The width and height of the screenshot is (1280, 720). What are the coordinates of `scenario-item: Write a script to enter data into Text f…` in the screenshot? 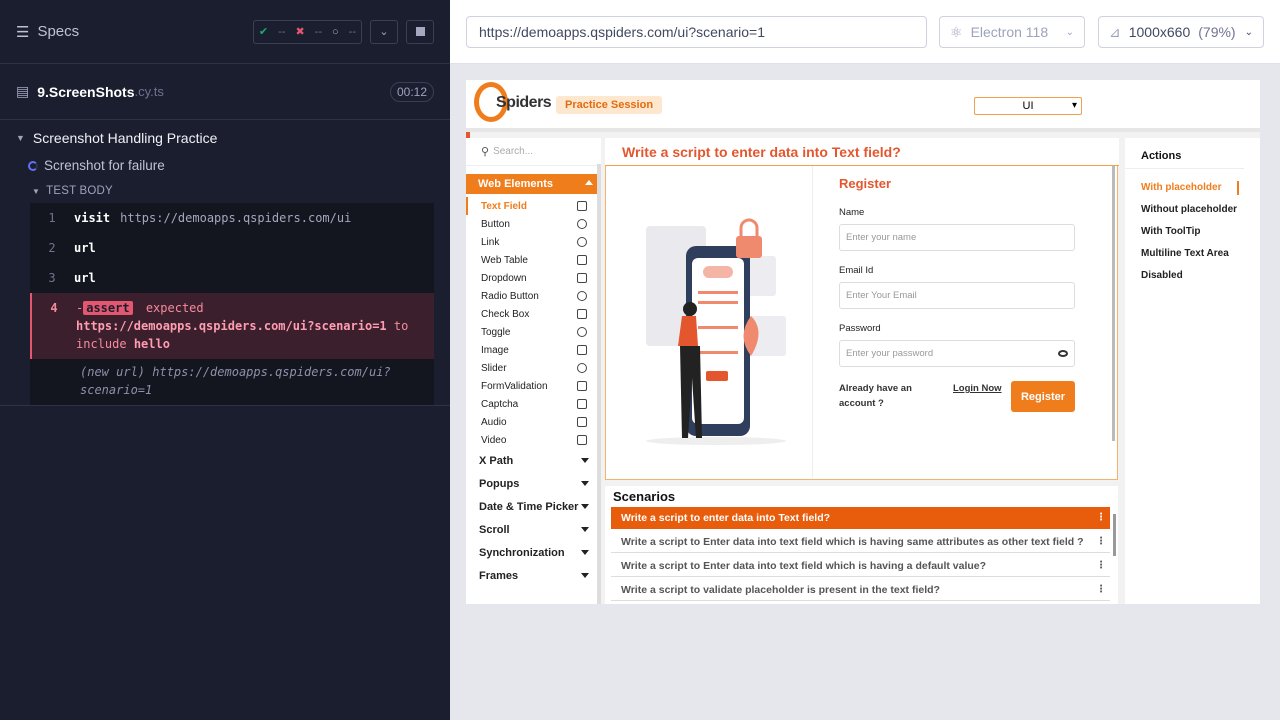 It's located at (860, 518).